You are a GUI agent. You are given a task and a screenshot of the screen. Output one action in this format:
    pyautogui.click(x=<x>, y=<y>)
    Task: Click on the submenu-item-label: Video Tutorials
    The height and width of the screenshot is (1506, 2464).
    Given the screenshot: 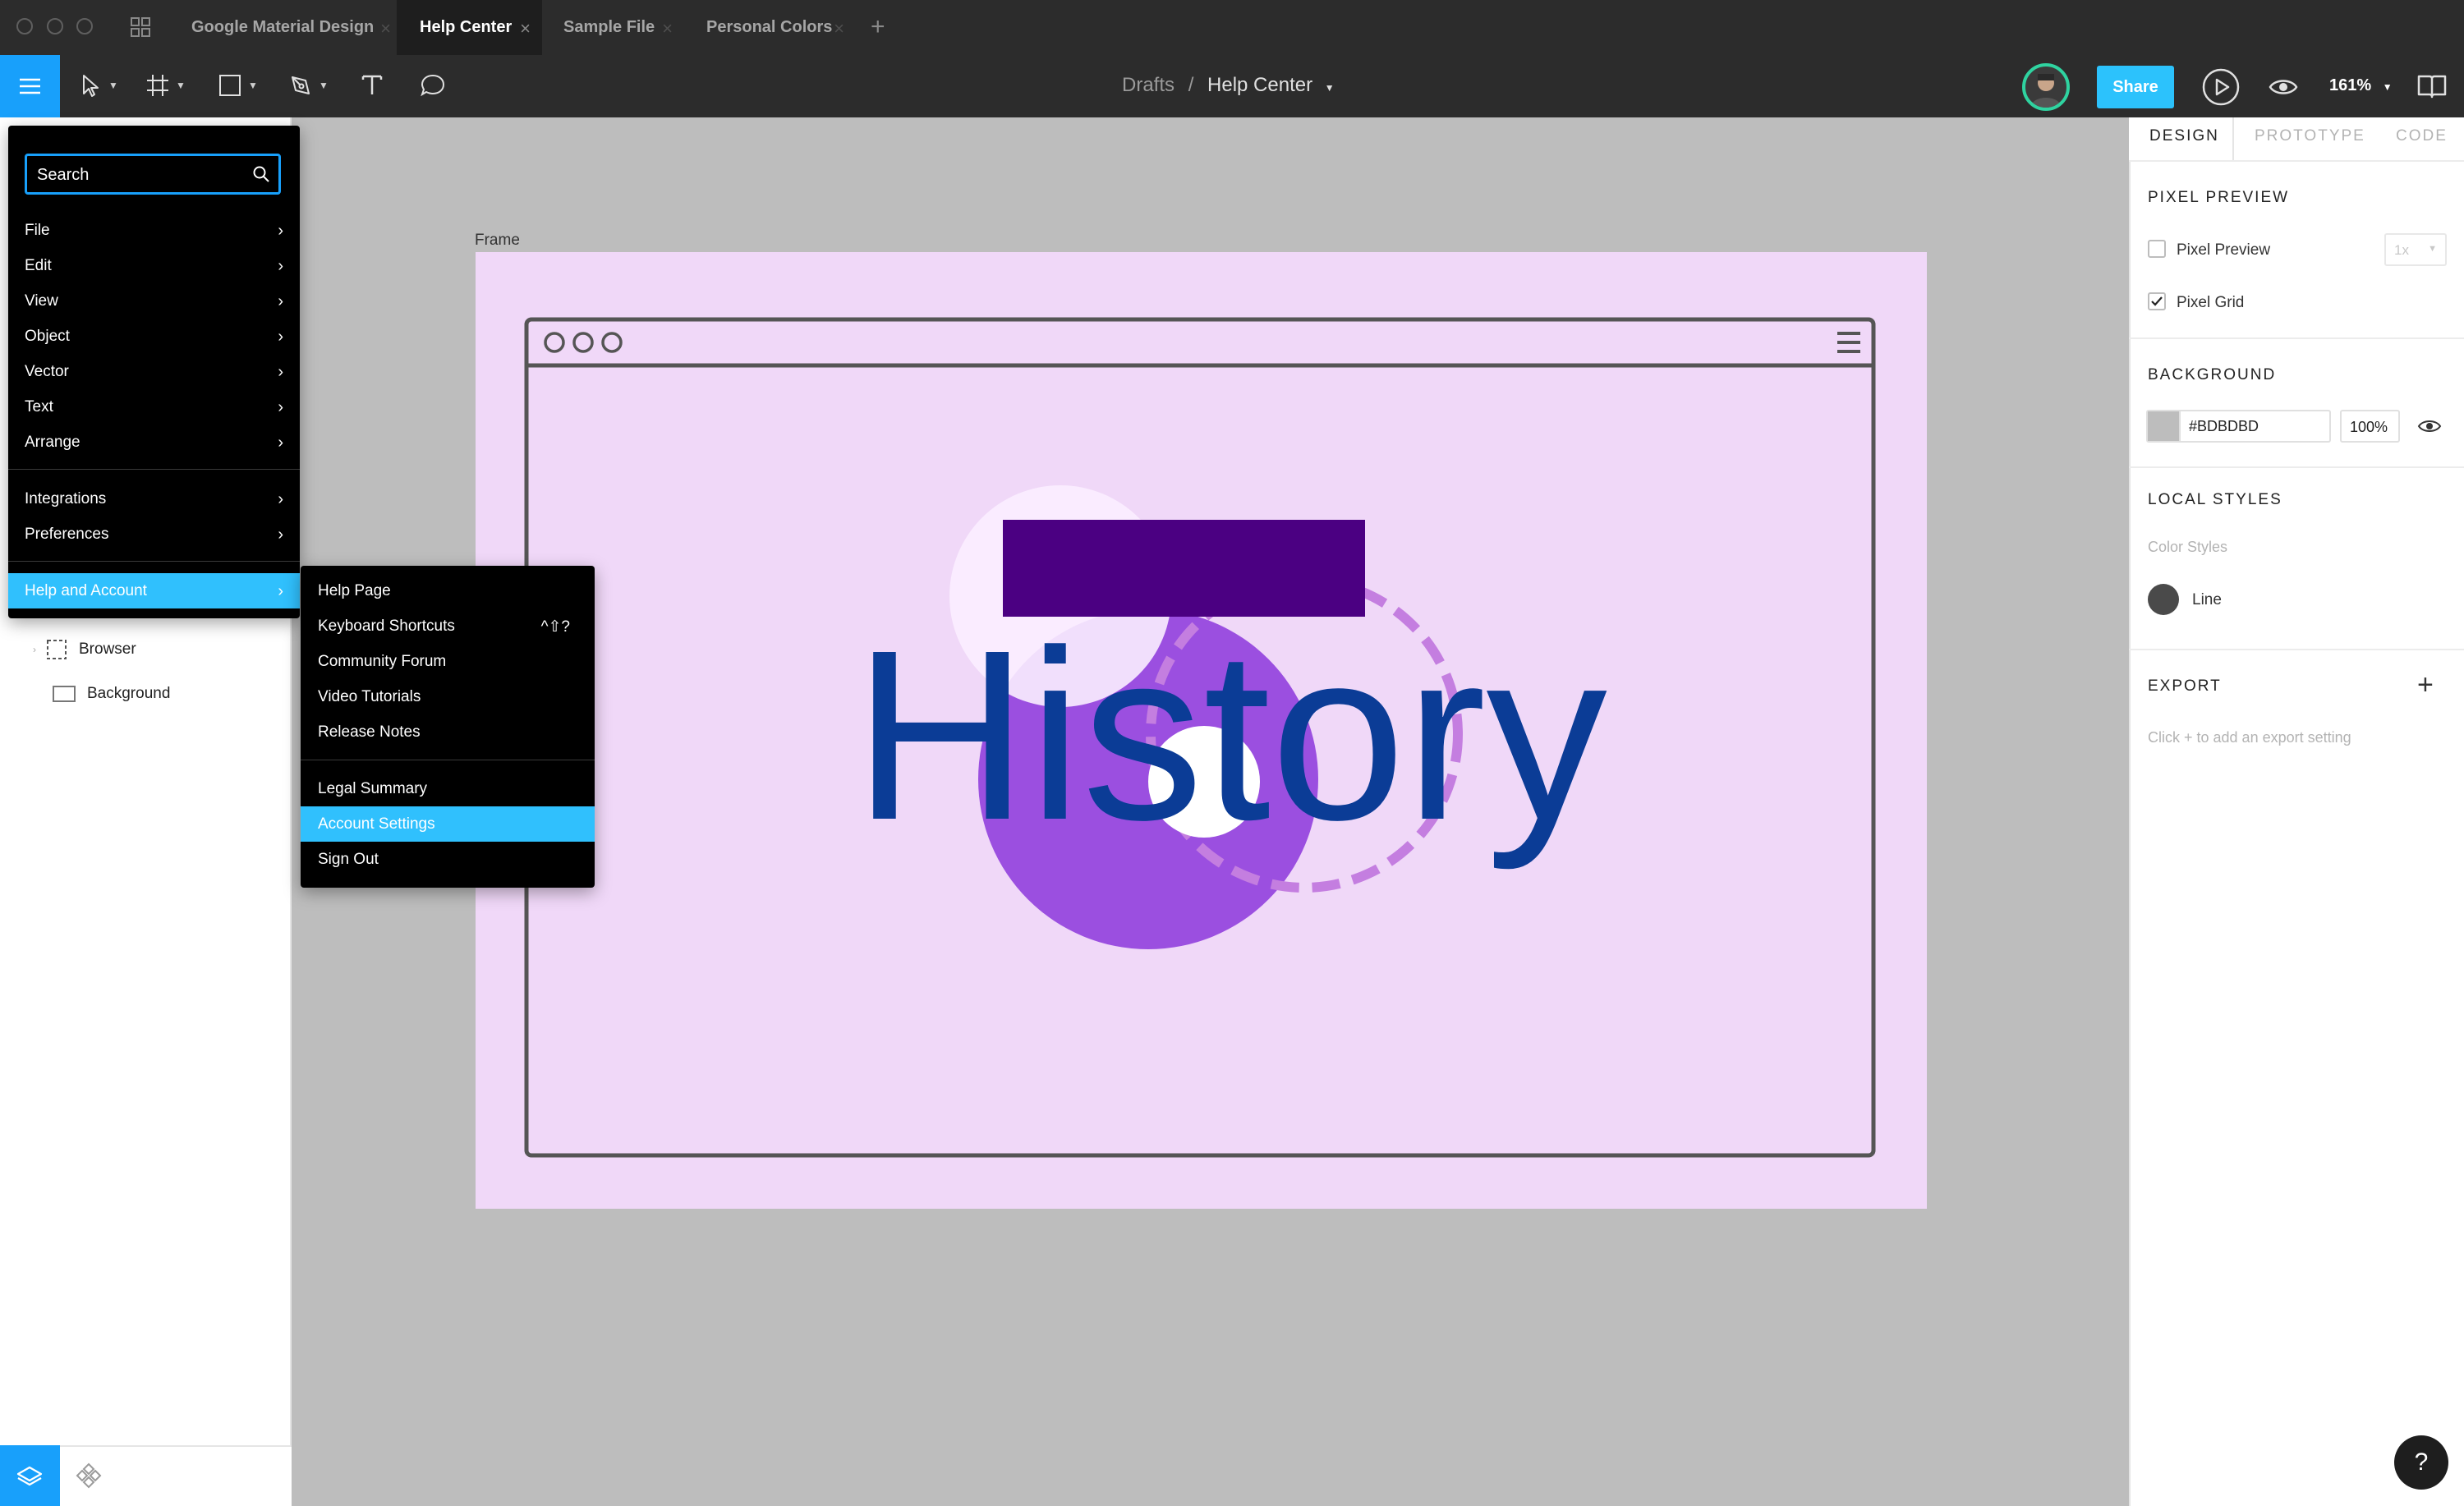 What is the action you would take?
    pyautogui.click(x=369, y=696)
    